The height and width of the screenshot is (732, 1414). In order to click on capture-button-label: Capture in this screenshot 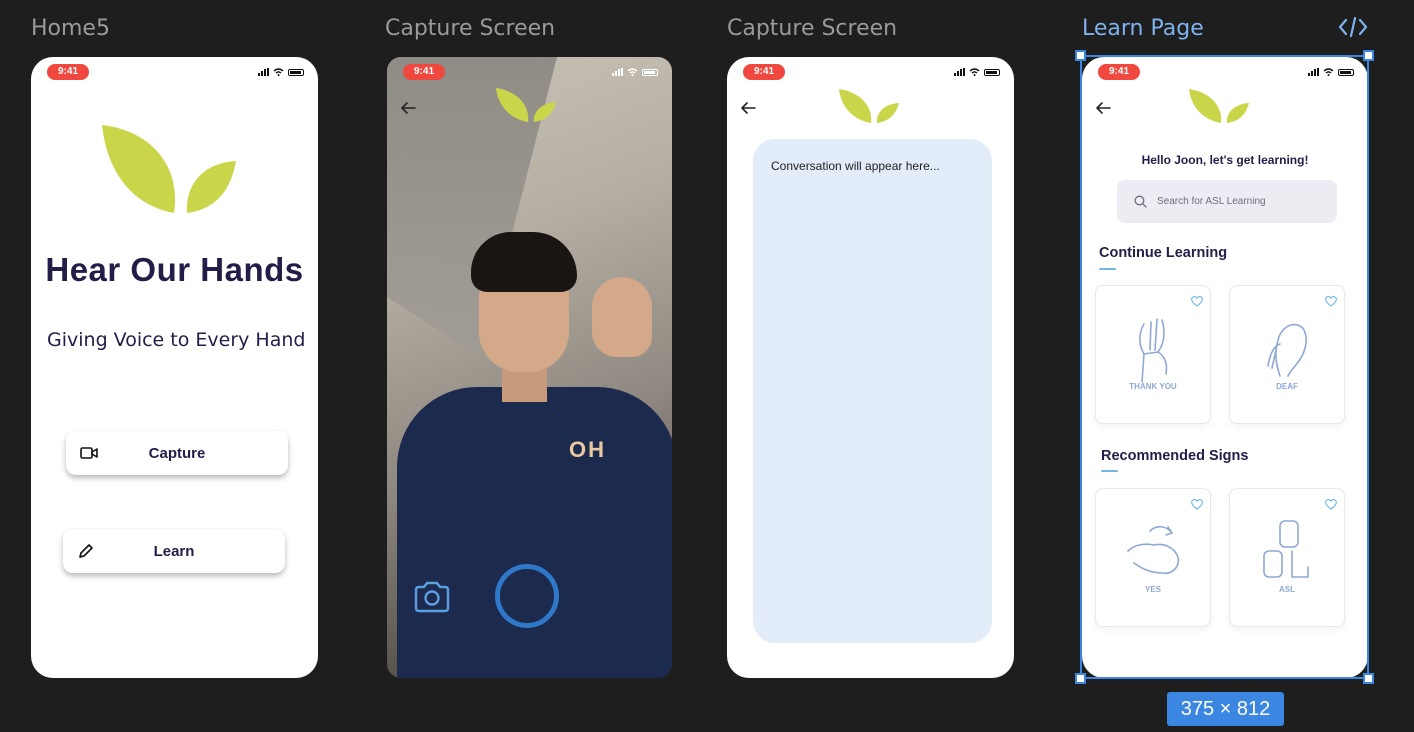, I will do `click(177, 453)`.